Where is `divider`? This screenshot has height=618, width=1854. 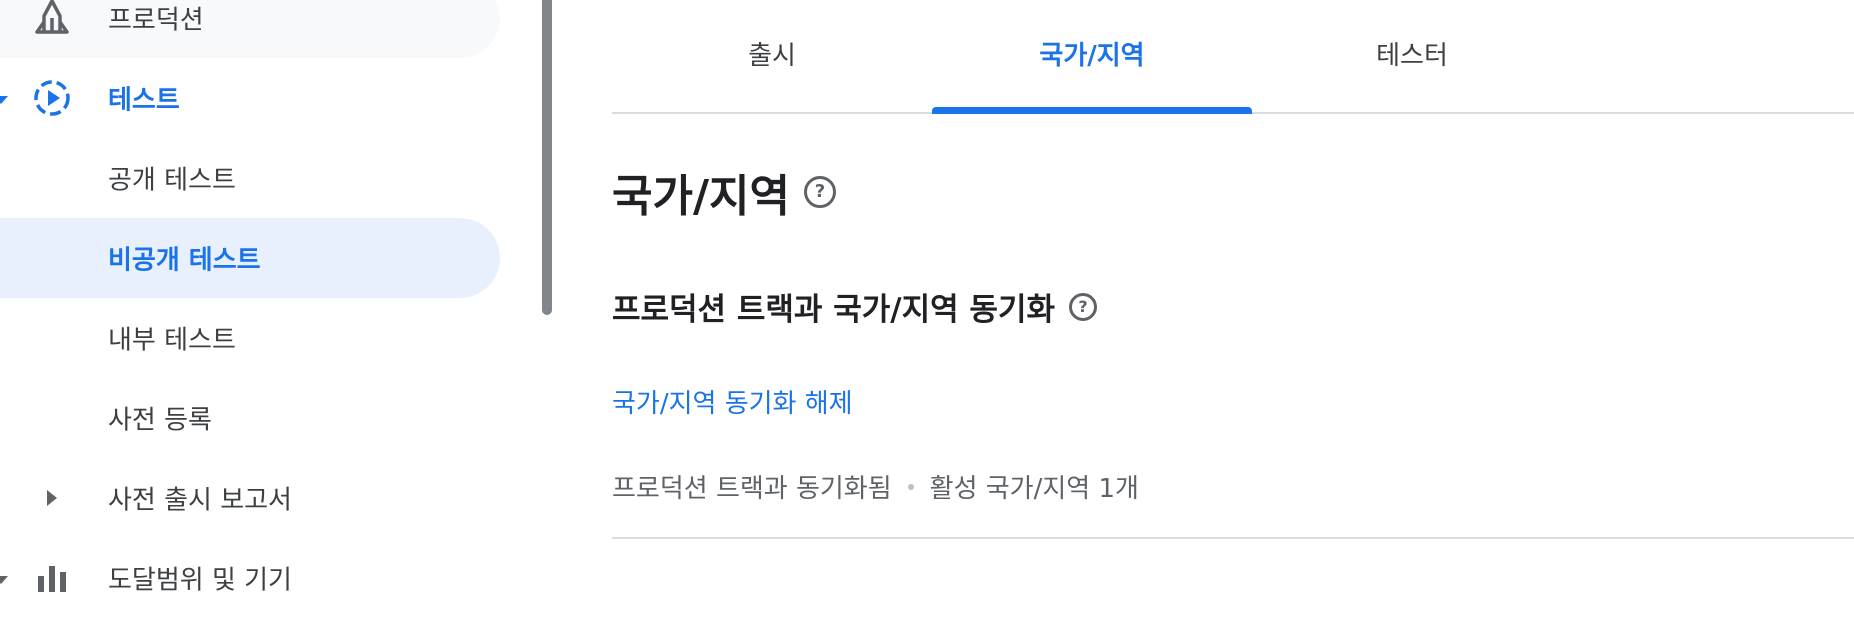
divider is located at coordinates (1233, 538).